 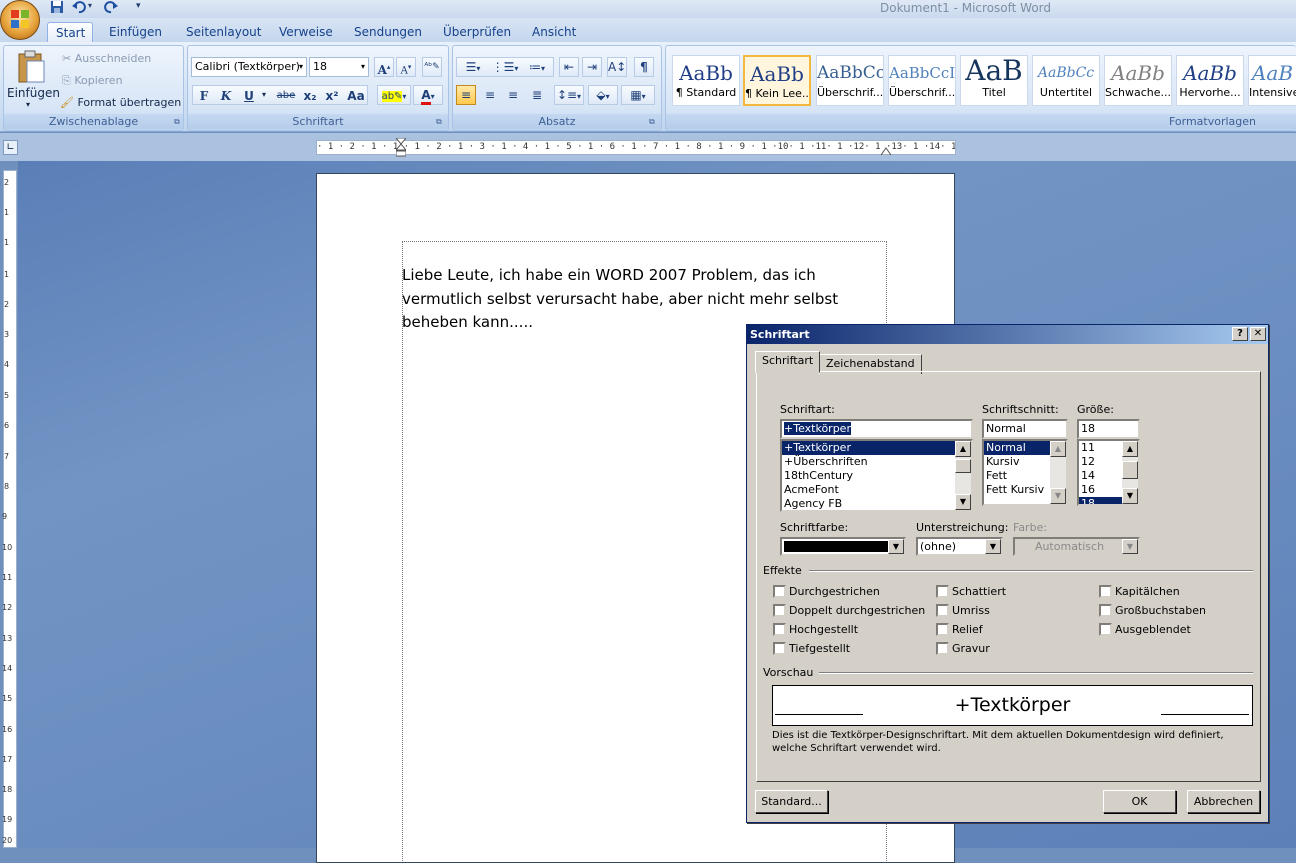 I want to click on paste-button: Einfügen, so click(x=33, y=93).